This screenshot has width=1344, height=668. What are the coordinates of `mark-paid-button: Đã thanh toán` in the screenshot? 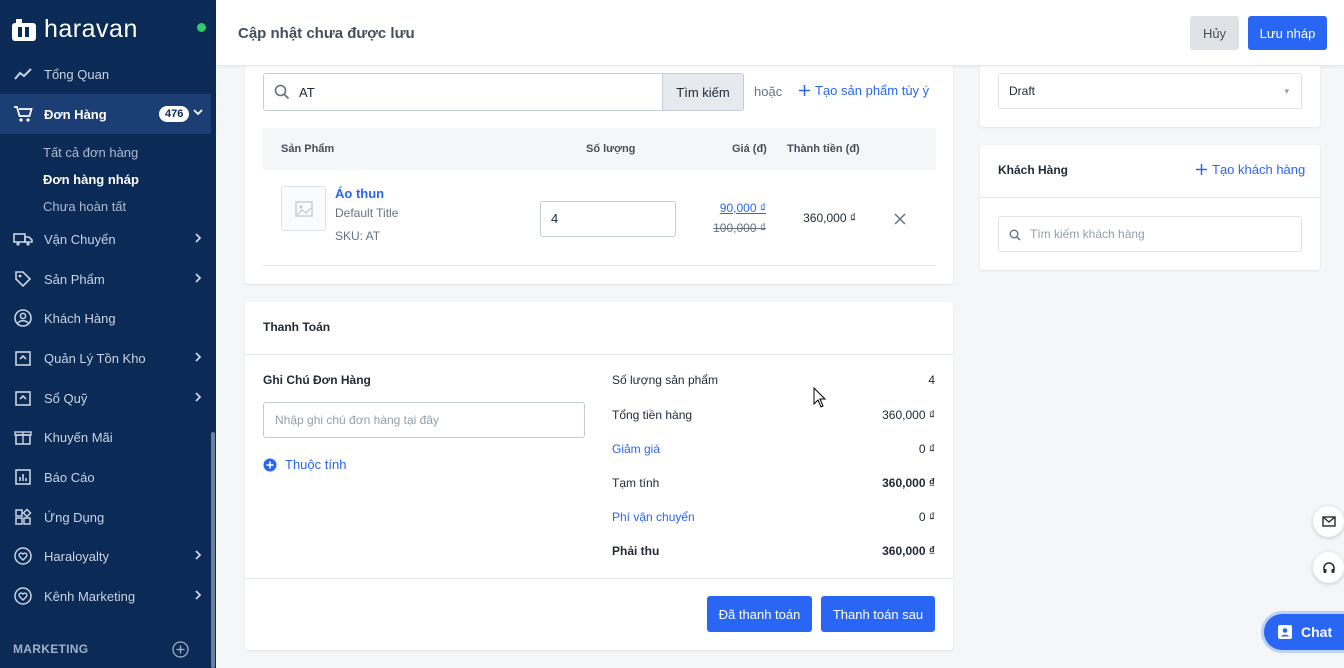 It's located at (759, 614).